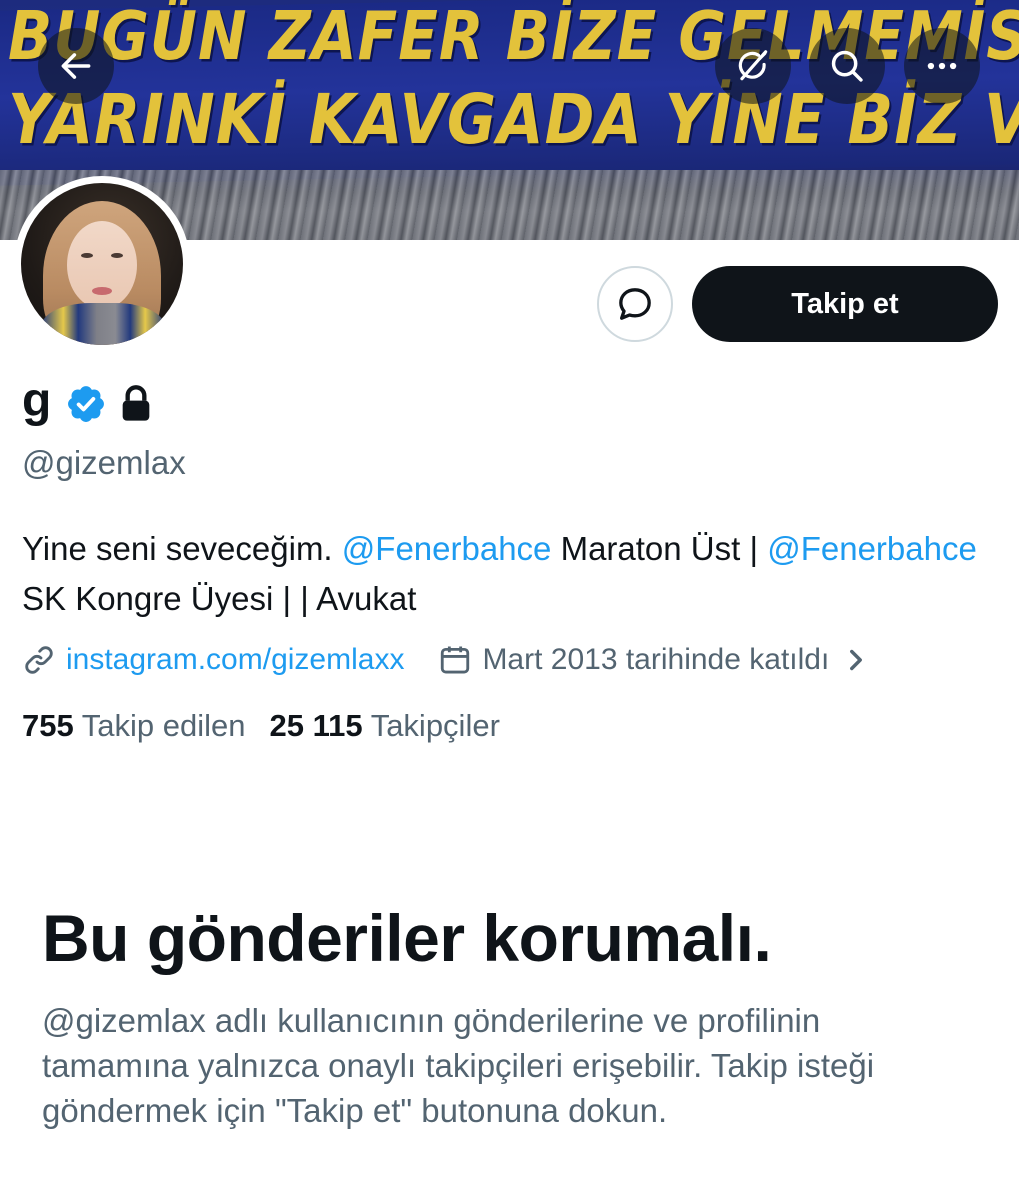 This screenshot has height=1200, width=1019. I want to click on search-icon, so click(847, 66).